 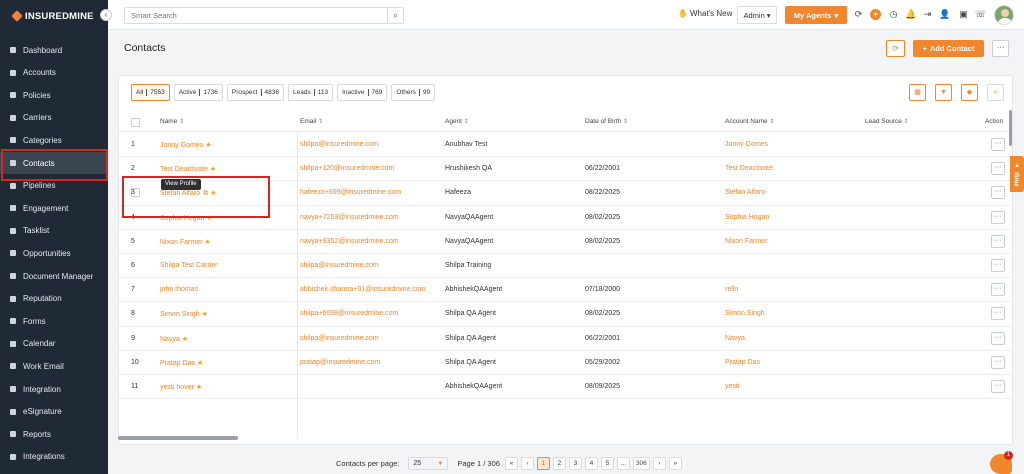 I want to click on external-link-icon: ⧉, so click(x=205, y=193).